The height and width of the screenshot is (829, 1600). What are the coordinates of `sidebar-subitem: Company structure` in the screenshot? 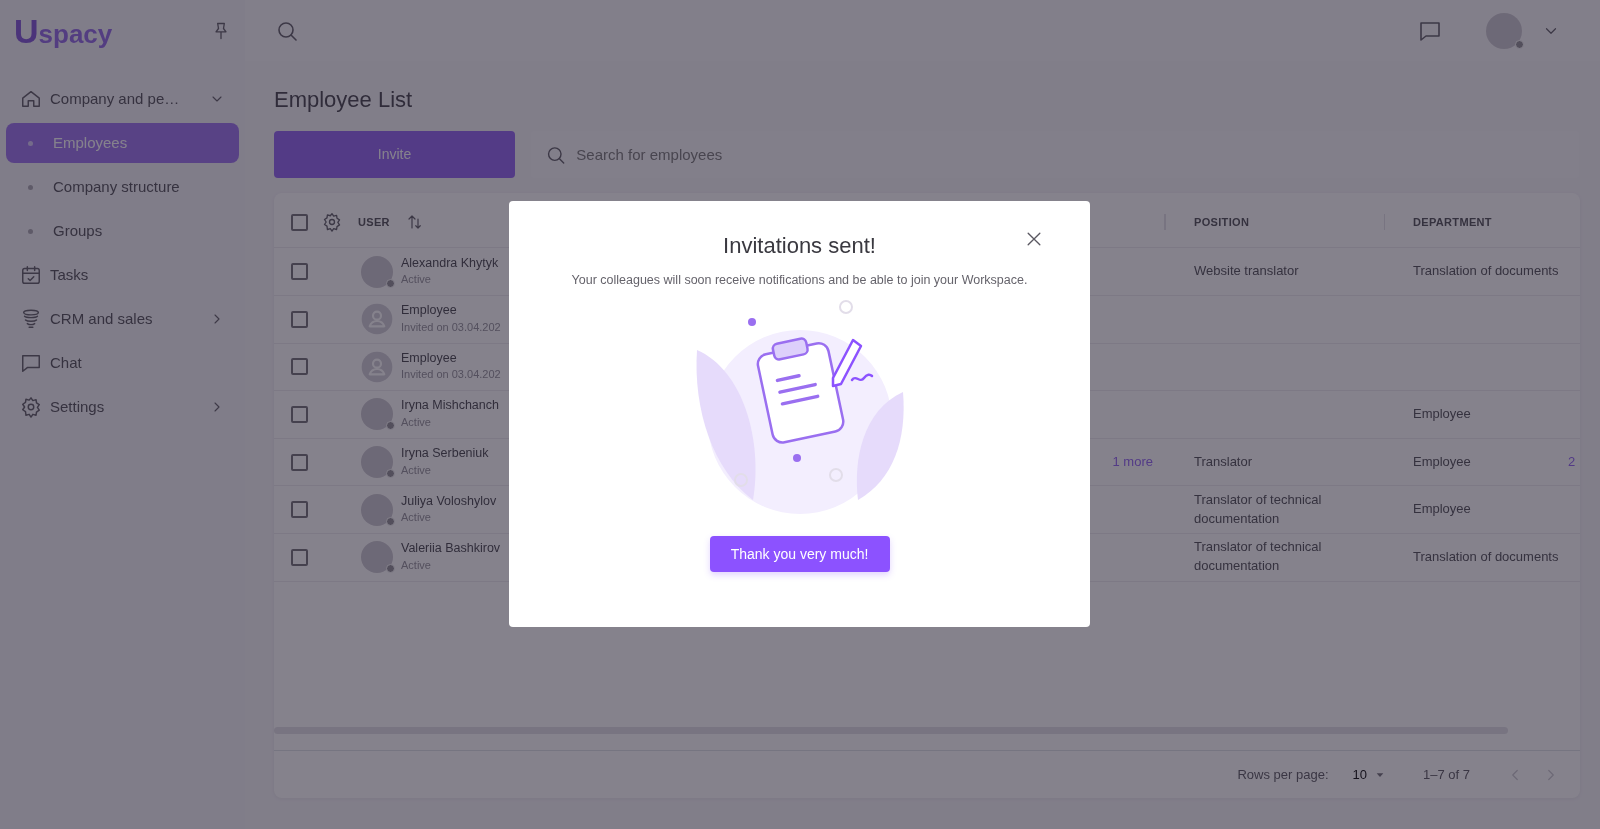 It's located at (122, 187).